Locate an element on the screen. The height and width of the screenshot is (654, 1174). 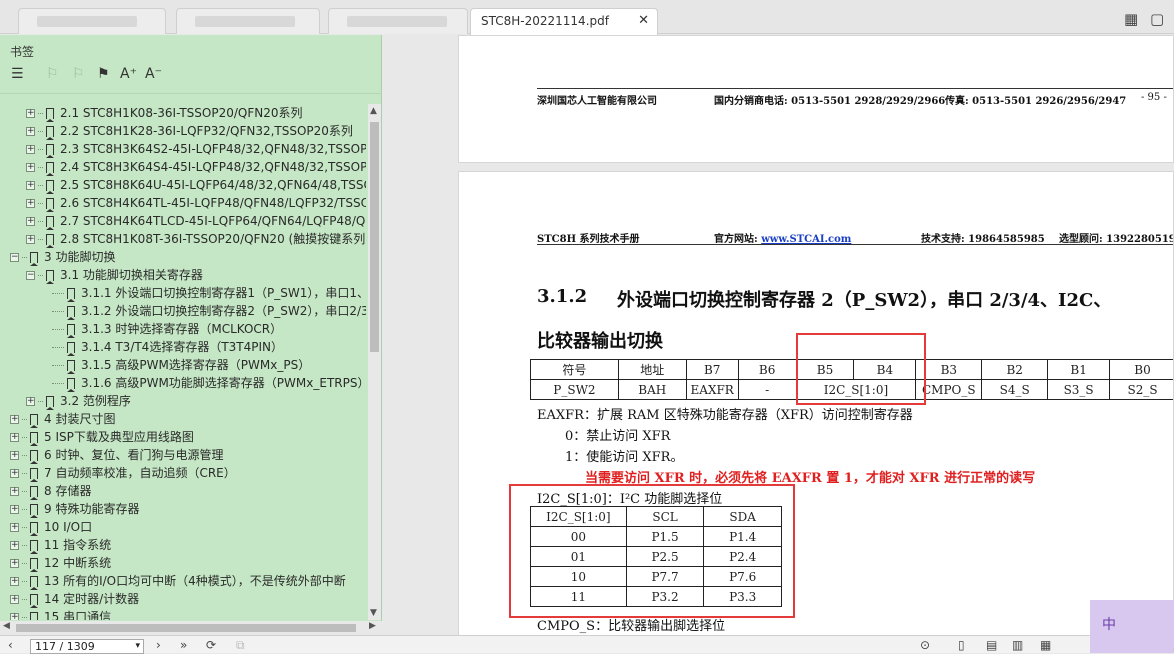
sidebar-item: 3.1.4 T3/T4选择寄存器（T3T4PIN） is located at coordinates (167, 347).